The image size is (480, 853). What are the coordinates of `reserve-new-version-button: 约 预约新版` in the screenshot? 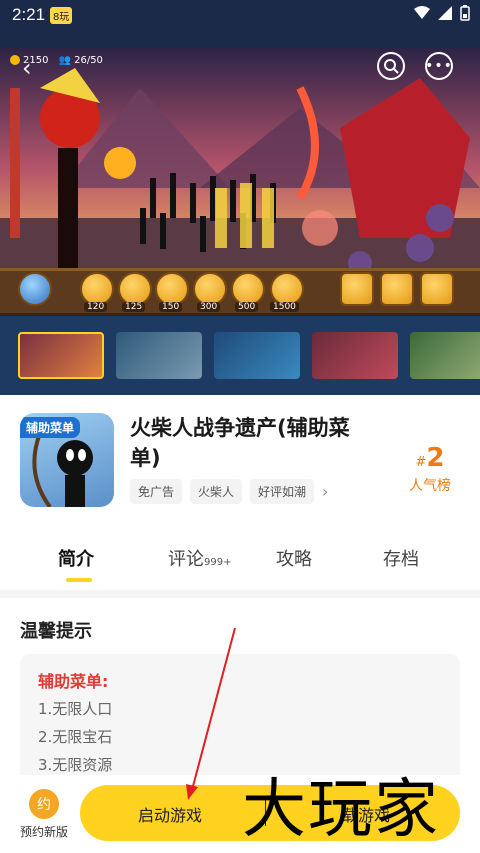 It's located at (44, 814).